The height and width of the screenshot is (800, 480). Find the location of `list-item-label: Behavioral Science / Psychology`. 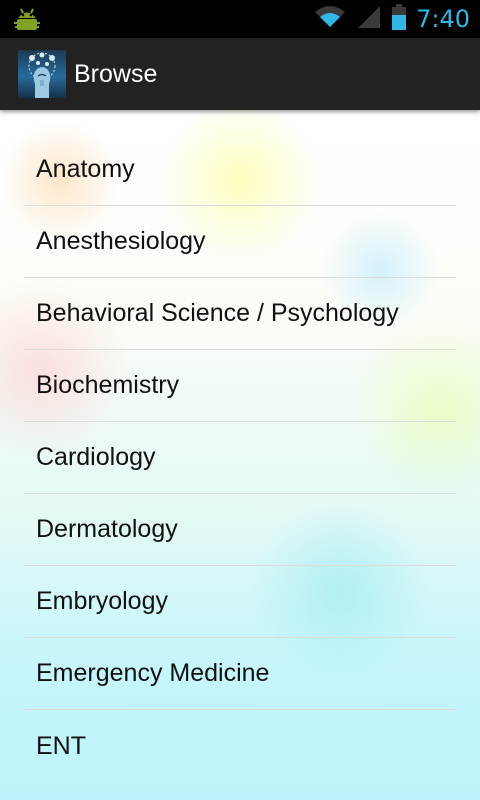

list-item-label: Behavioral Science / Psychology is located at coordinates (217, 313).